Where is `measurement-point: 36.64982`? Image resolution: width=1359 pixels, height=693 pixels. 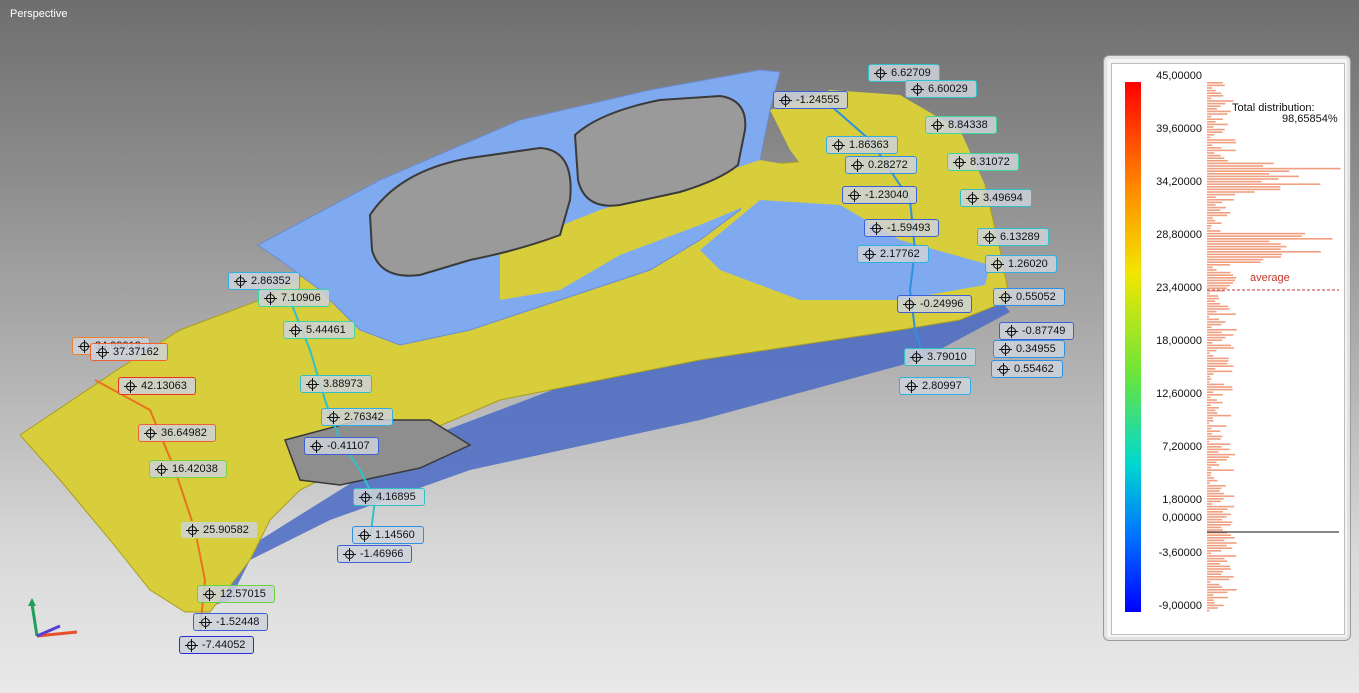 measurement-point: 36.64982 is located at coordinates (177, 433).